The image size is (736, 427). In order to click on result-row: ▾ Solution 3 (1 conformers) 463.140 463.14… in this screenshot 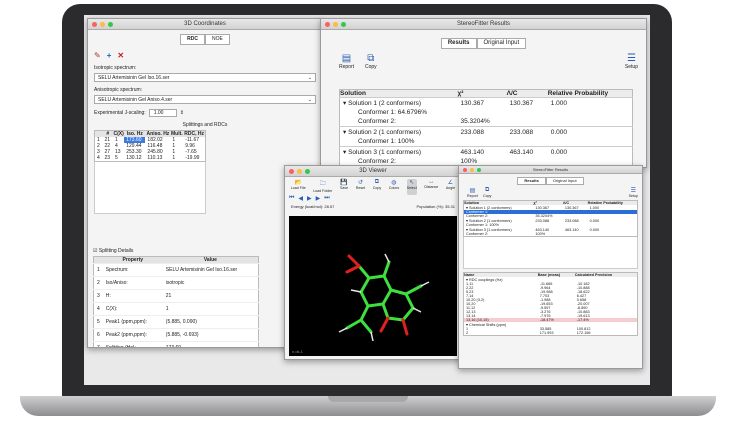, I will do `click(486, 152)`.